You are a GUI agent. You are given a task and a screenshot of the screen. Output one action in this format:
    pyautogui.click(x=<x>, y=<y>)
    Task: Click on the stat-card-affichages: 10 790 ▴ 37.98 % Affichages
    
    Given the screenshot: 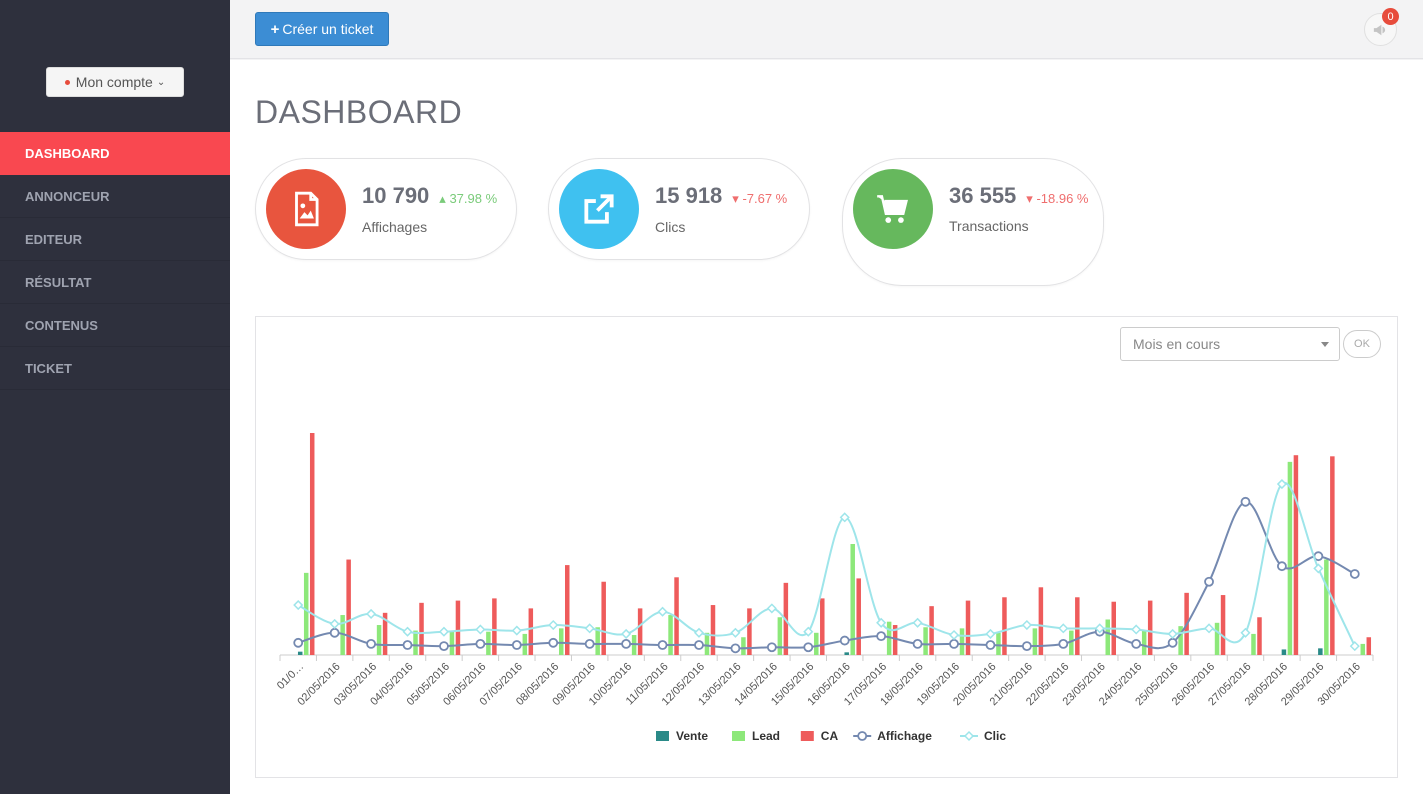 What is the action you would take?
    pyautogui.click(x=386, y=209)
    